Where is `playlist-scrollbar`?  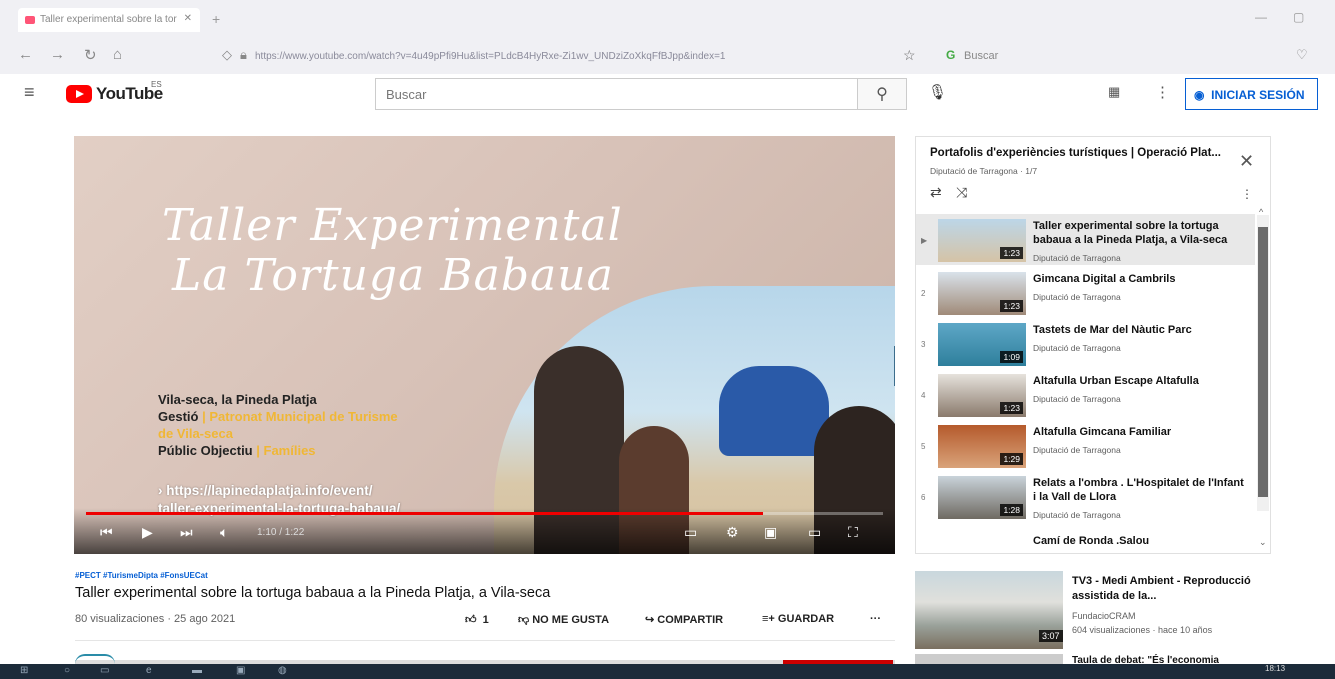 playlist-scrollbar is located at coordinates (1263, 363).